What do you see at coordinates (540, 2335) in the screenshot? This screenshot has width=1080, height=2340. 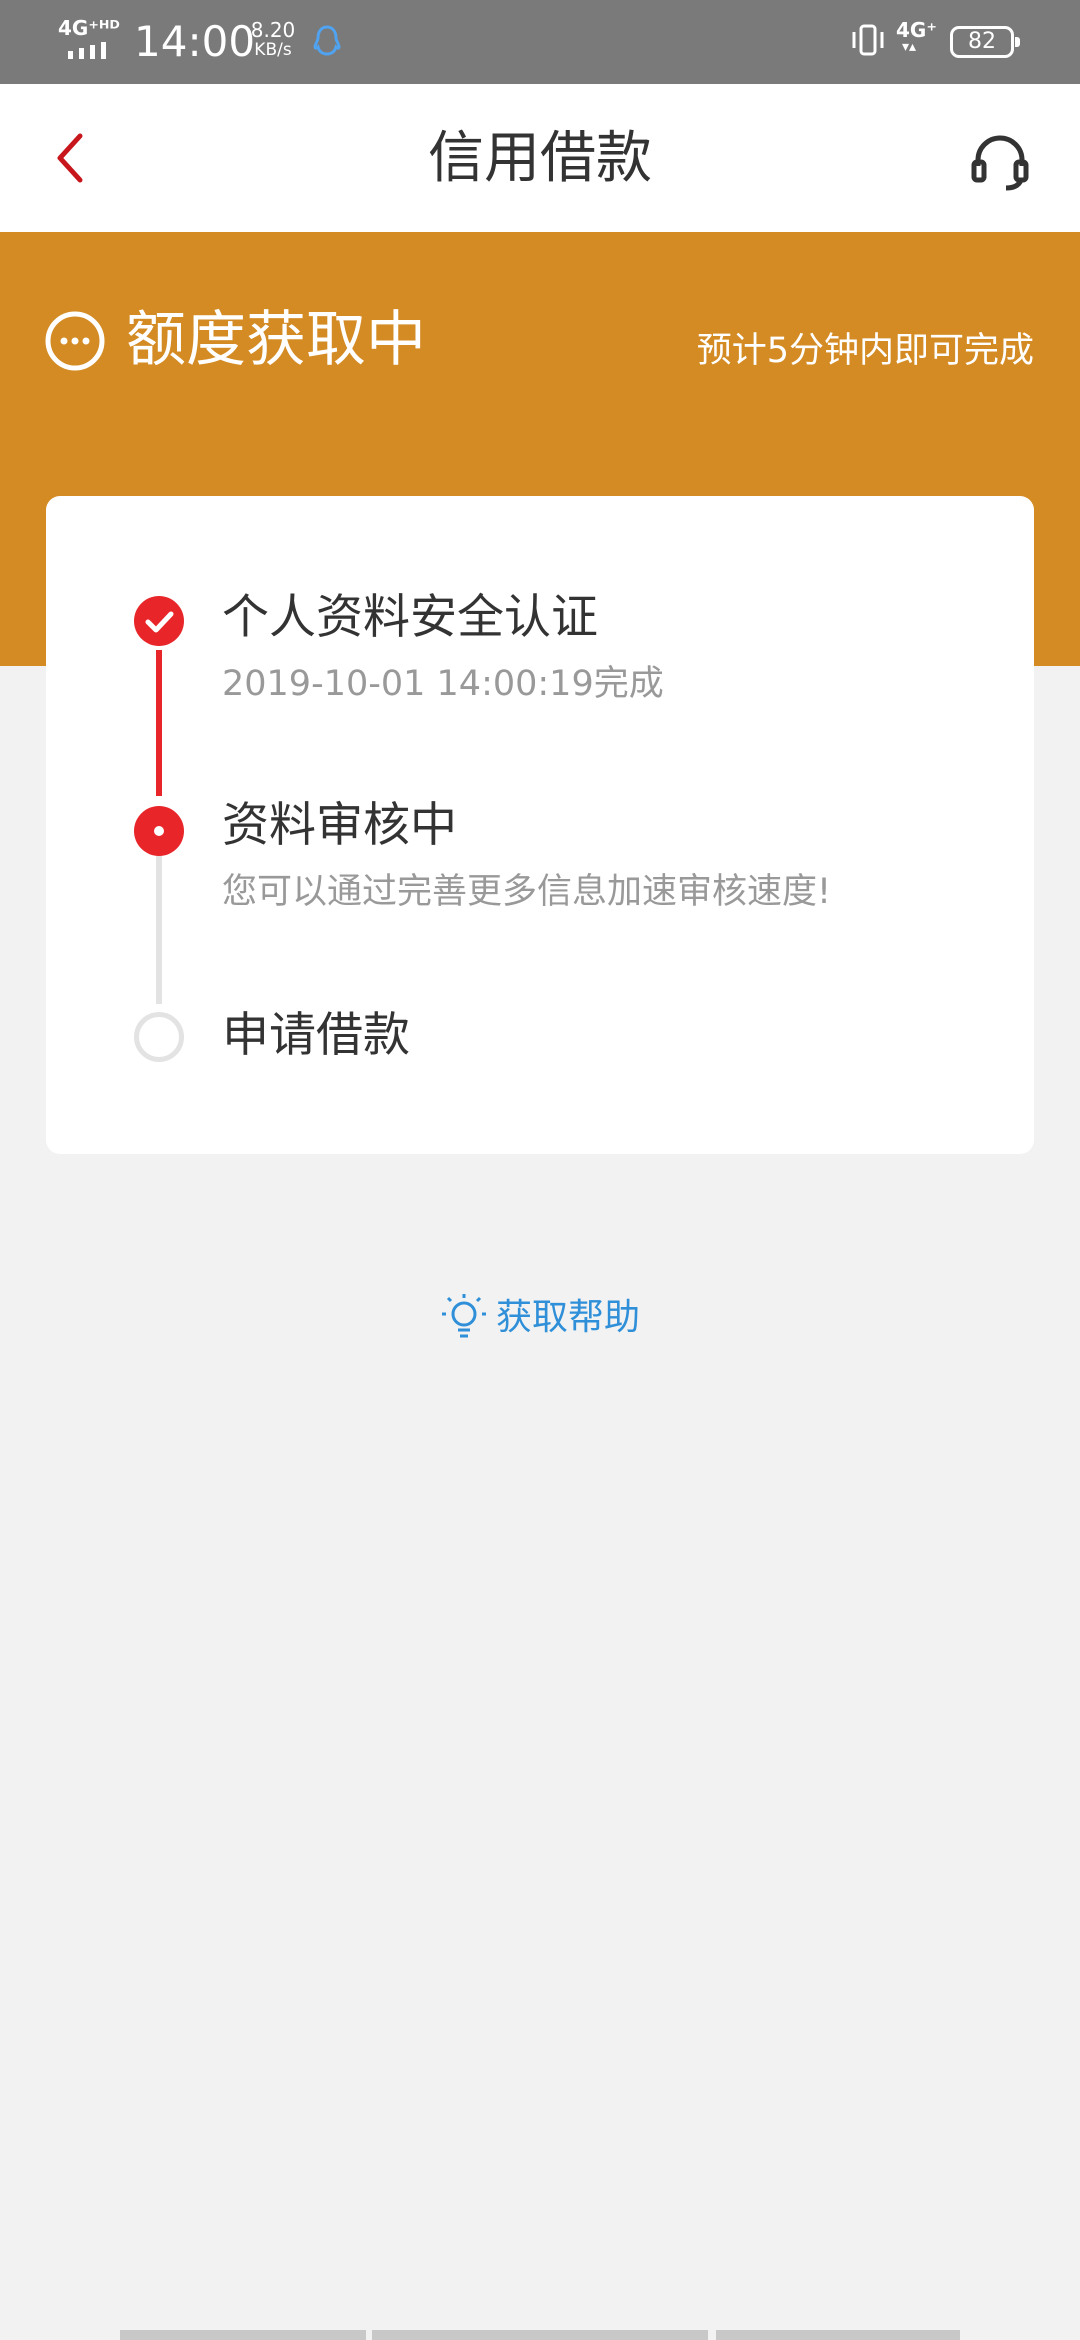 I see `bottom-gesture-bar` at bounding box center [540, 2335].